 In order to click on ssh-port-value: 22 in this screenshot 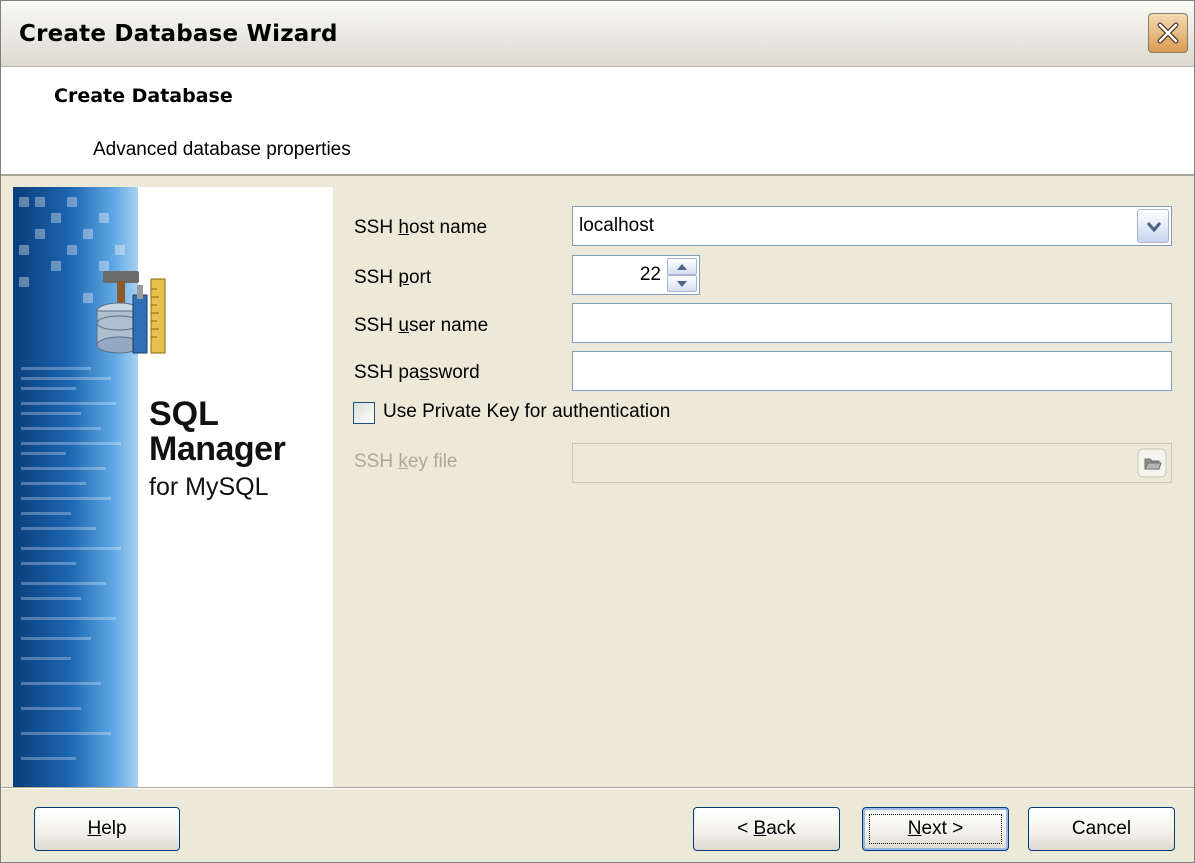, I will do `click(650, 274)`.